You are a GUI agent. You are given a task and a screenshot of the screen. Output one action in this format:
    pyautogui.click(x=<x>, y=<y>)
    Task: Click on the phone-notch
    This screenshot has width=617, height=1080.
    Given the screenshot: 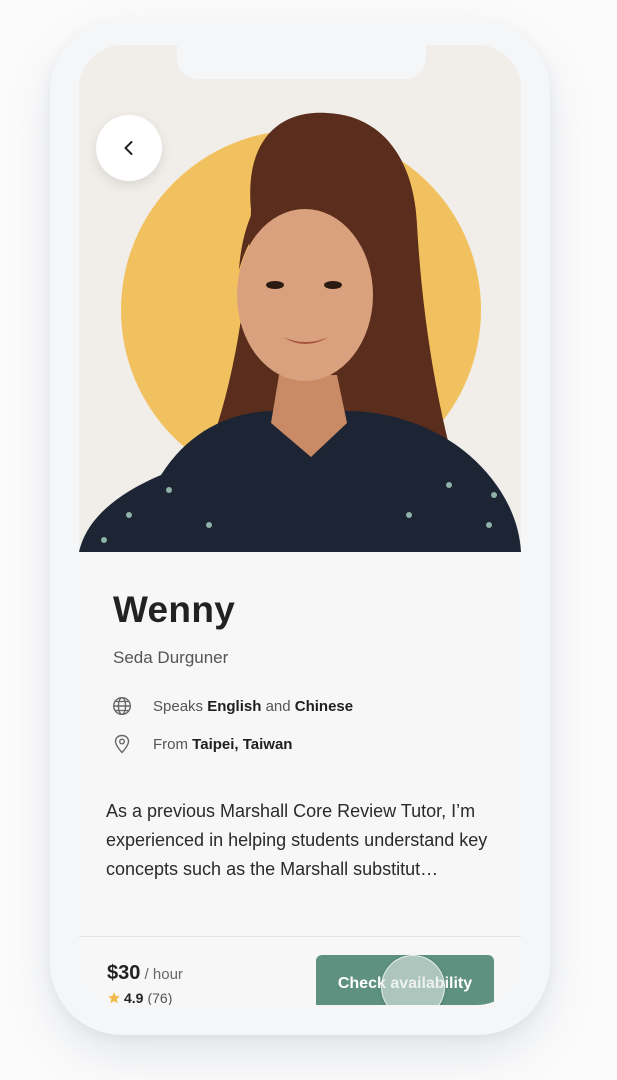 What is the action you would take?
    pyautogui.click(x=301, y=62)
    